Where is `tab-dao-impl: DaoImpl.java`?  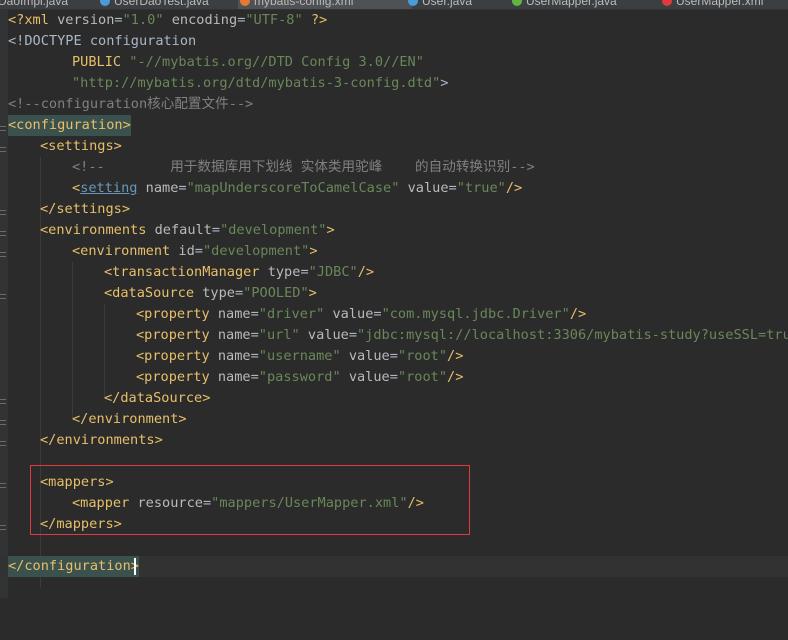 tab-dao-impl: DaoImpl.java is located at coordinates (34, 4).